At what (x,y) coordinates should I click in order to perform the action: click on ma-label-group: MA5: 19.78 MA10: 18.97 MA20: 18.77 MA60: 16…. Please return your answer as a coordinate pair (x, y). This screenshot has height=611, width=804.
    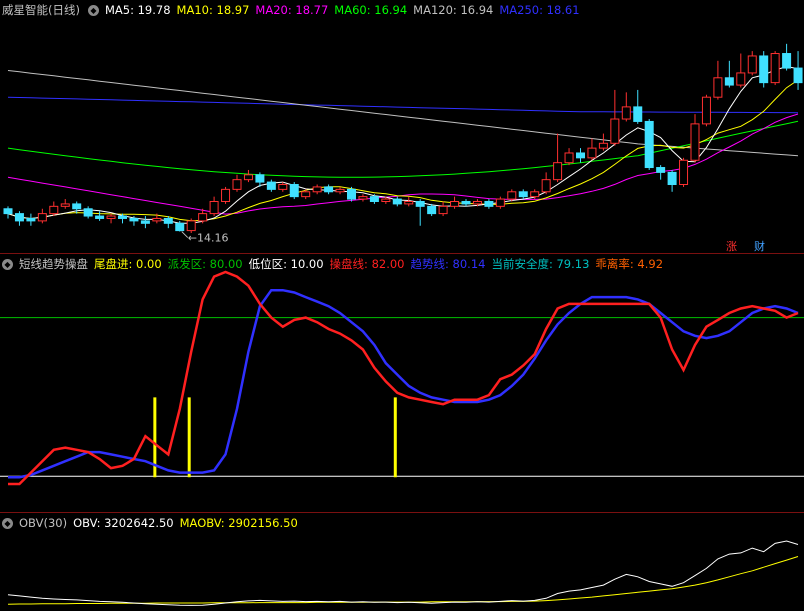
    Looking at the image, I should click on (345, 10).